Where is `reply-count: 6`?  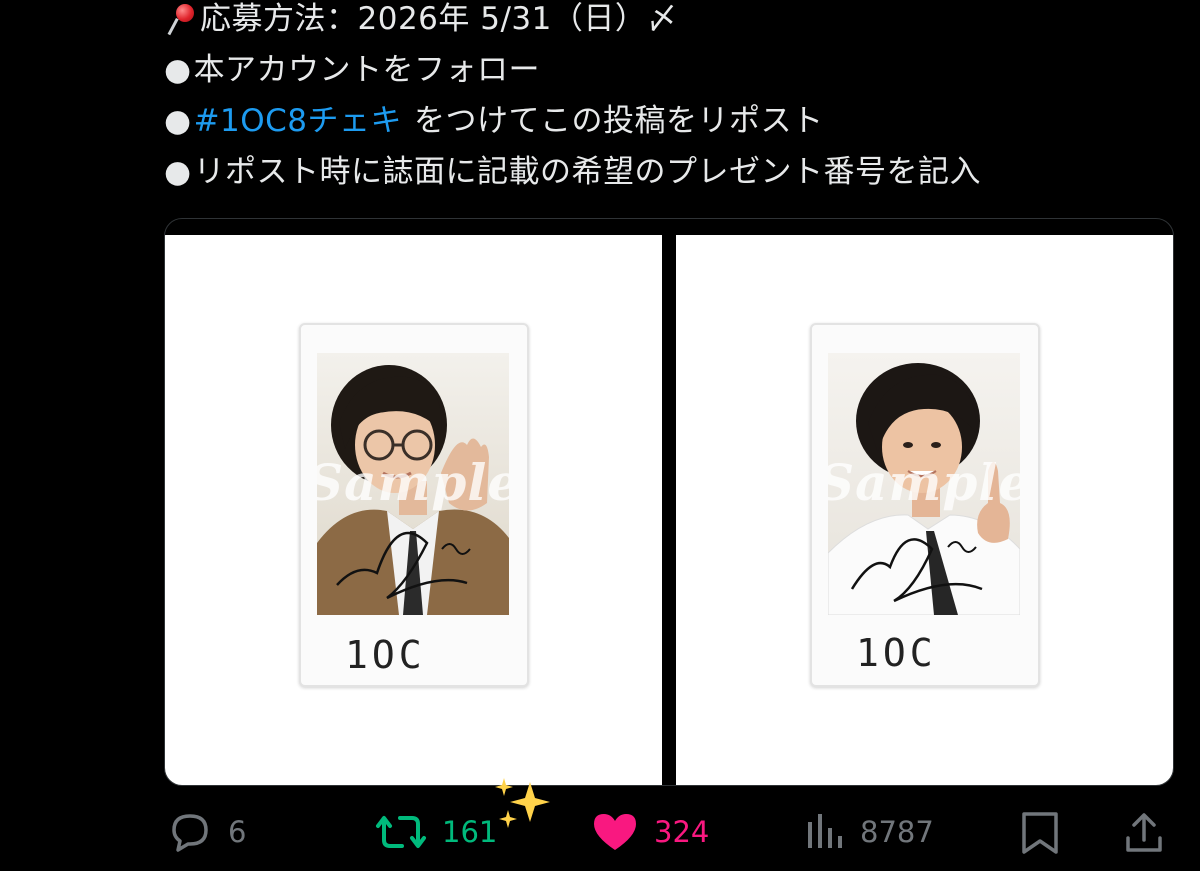 reply-count: 6 is located at coordinates (237, 832).